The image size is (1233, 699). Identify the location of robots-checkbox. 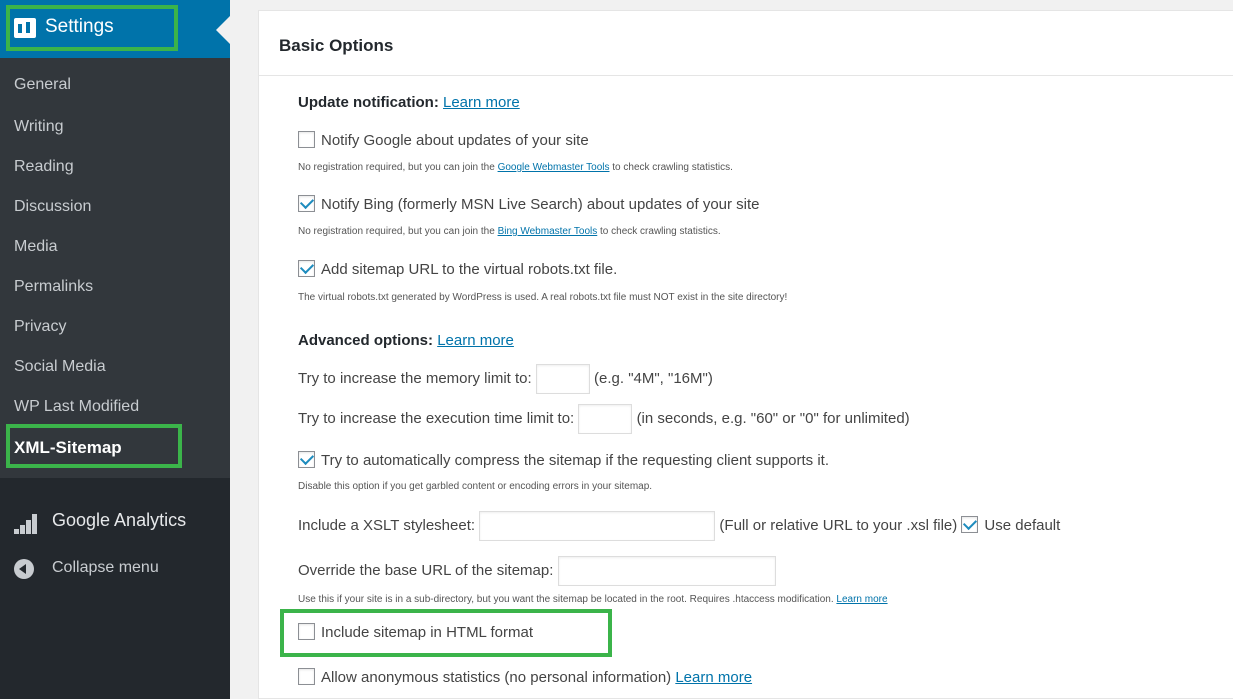
(306, 268).